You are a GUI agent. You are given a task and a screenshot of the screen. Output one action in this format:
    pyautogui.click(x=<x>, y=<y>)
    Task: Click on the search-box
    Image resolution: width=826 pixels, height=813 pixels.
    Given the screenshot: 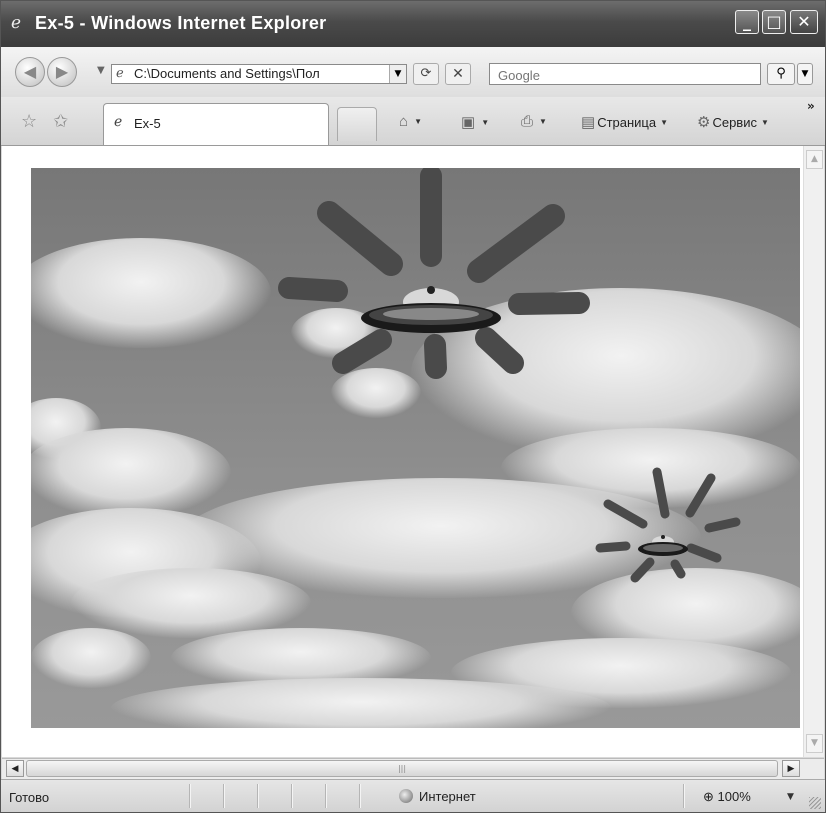 What is the action you would take?
    pyautogui.click(x=625, y=74)
    